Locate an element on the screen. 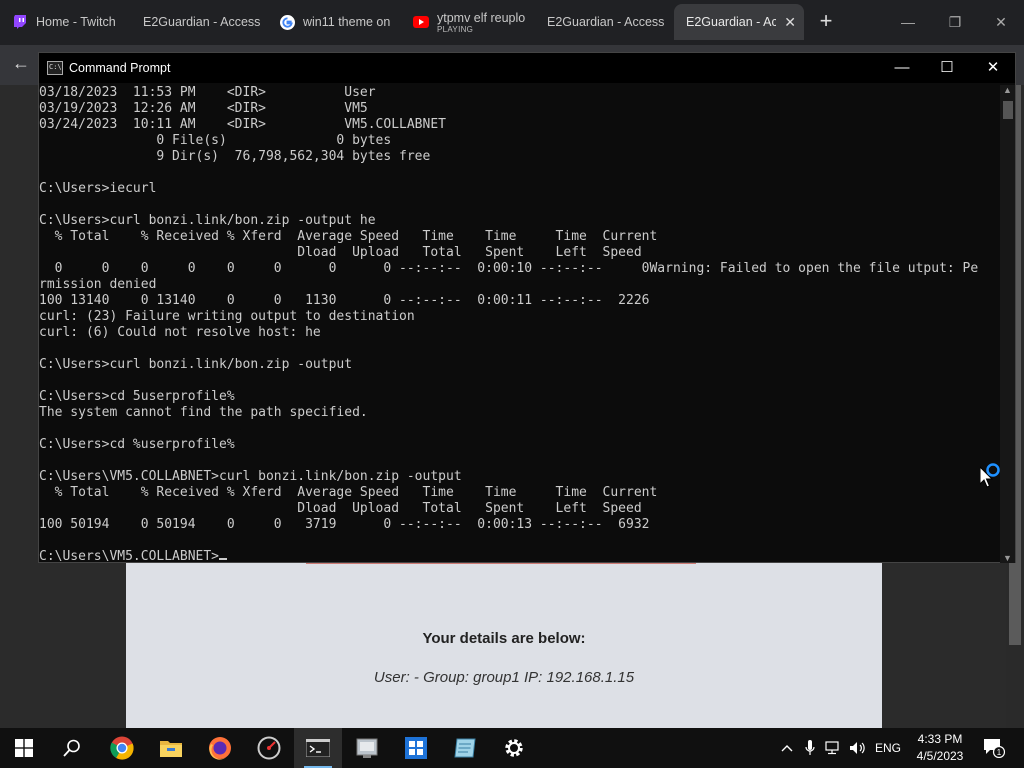  console-line: C:\Users>curl bonzi.link/bon.zip -output is located at coordinates (196, 364).